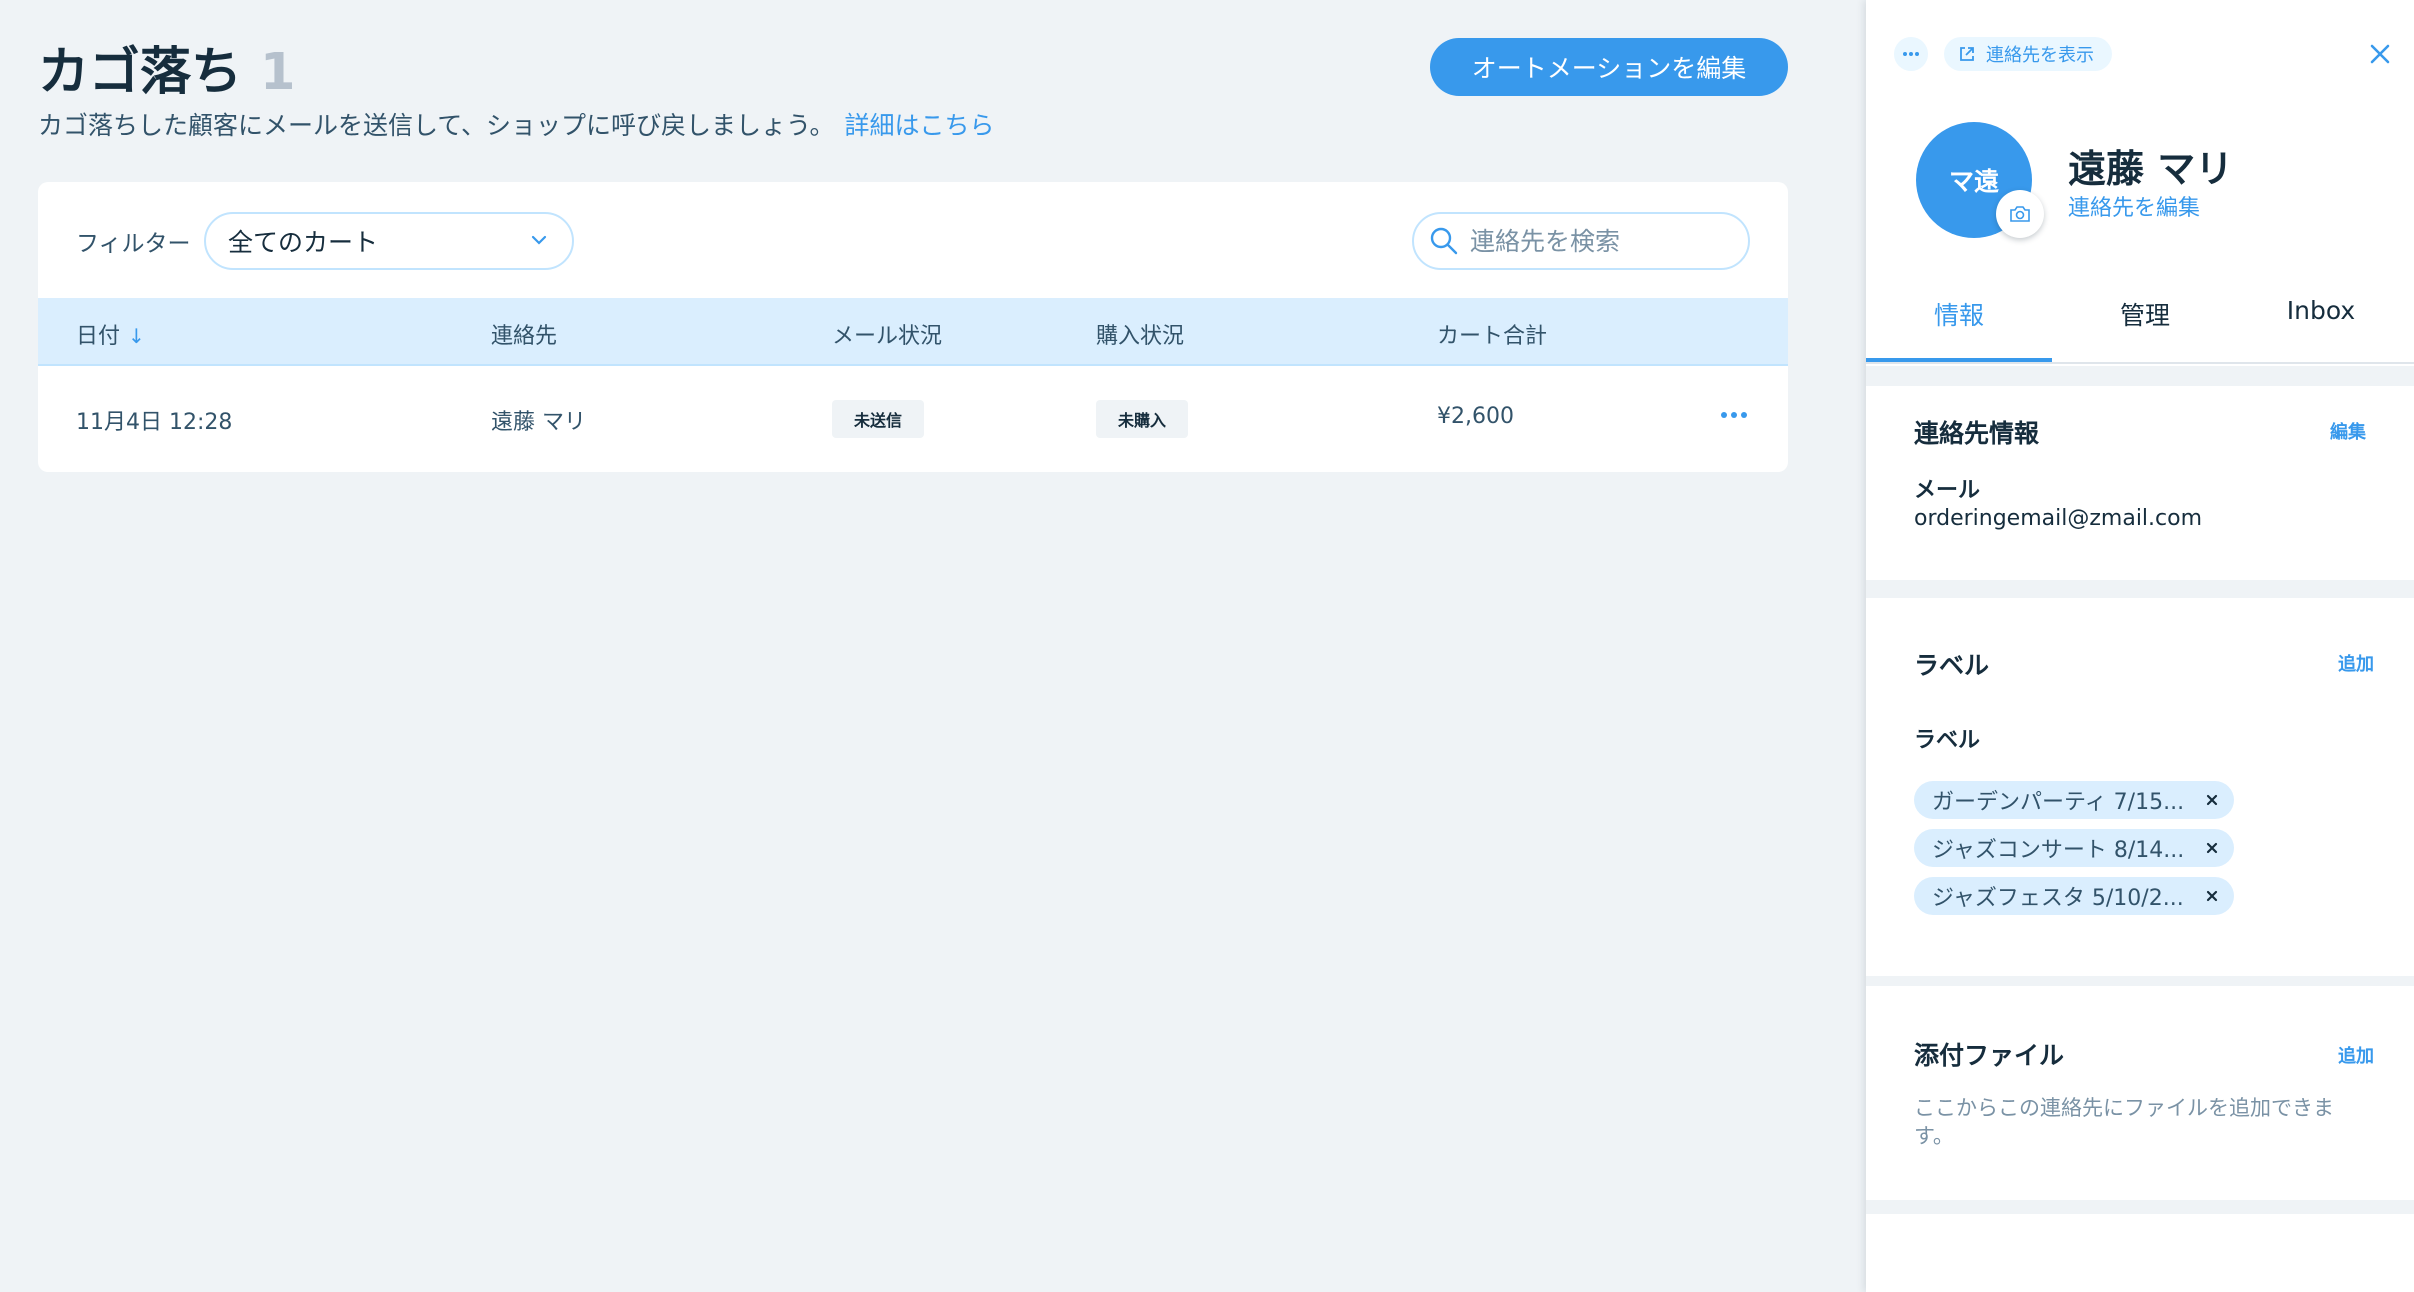  Describe the element at coordinates (2380, 54) in the screenshot. I see `close-icon` at that location.